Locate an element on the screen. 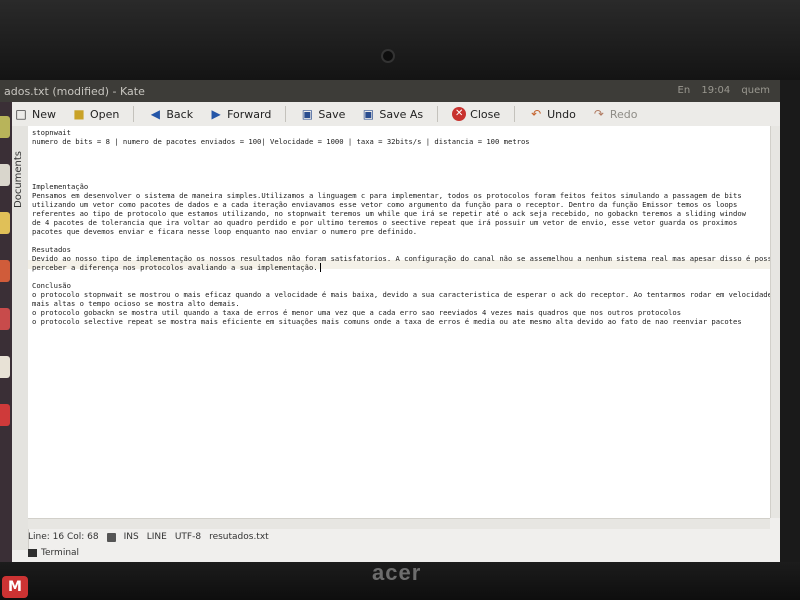  open-button: ■ Open is located at coordinates (95, 114).